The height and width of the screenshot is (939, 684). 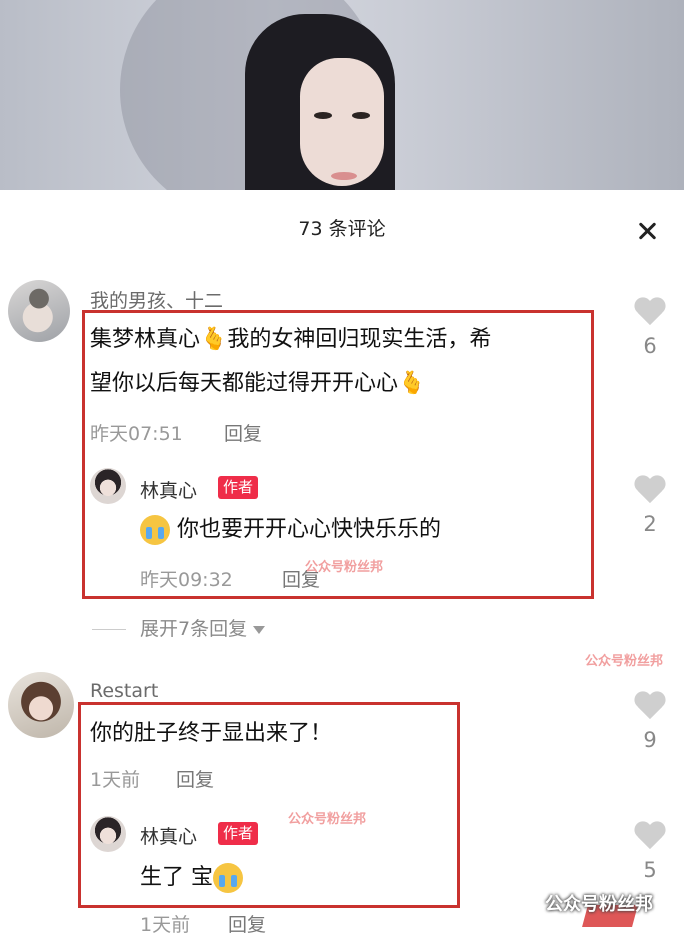 I want to click on like-button: 5, so click(x=650, y=852).